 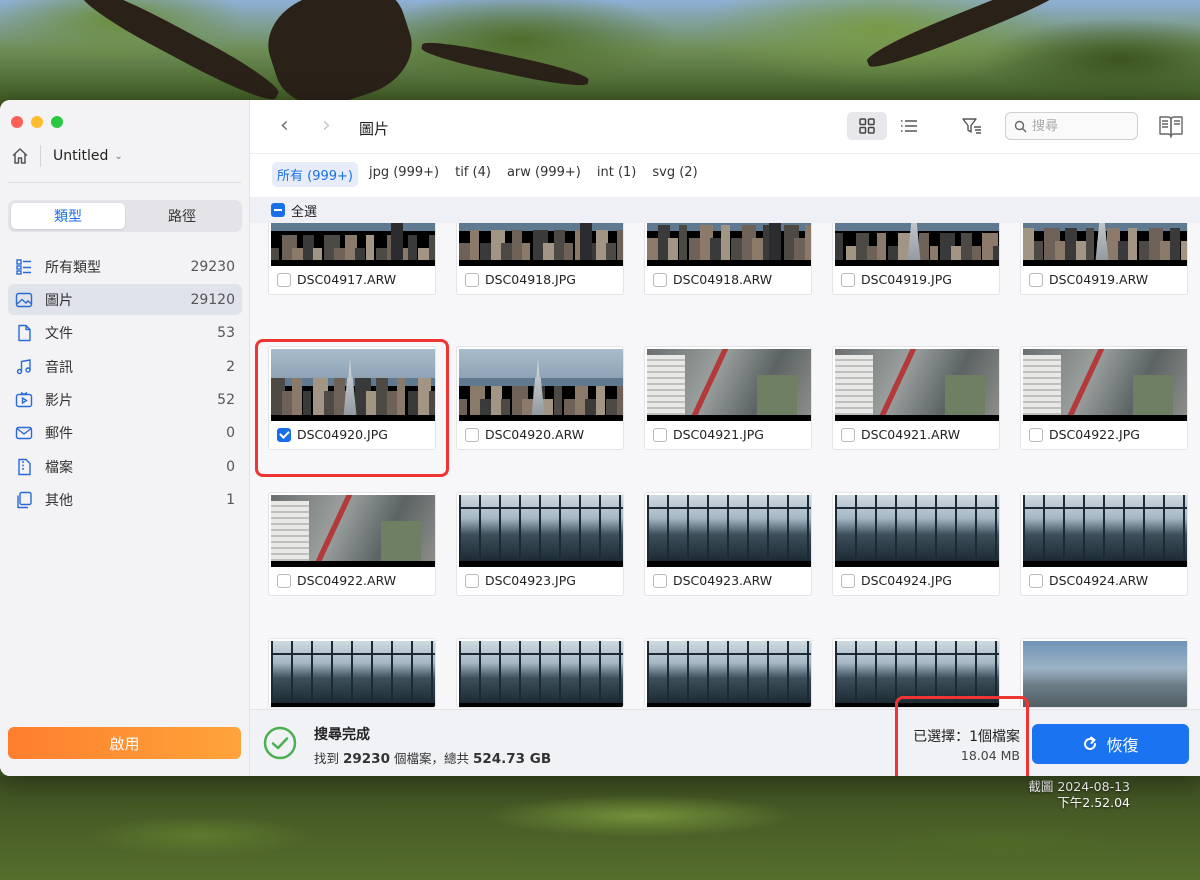 What do you see at coordinates (24, 333) in the screenshot?
I see `document-icon` at bounding box center [24, 333].